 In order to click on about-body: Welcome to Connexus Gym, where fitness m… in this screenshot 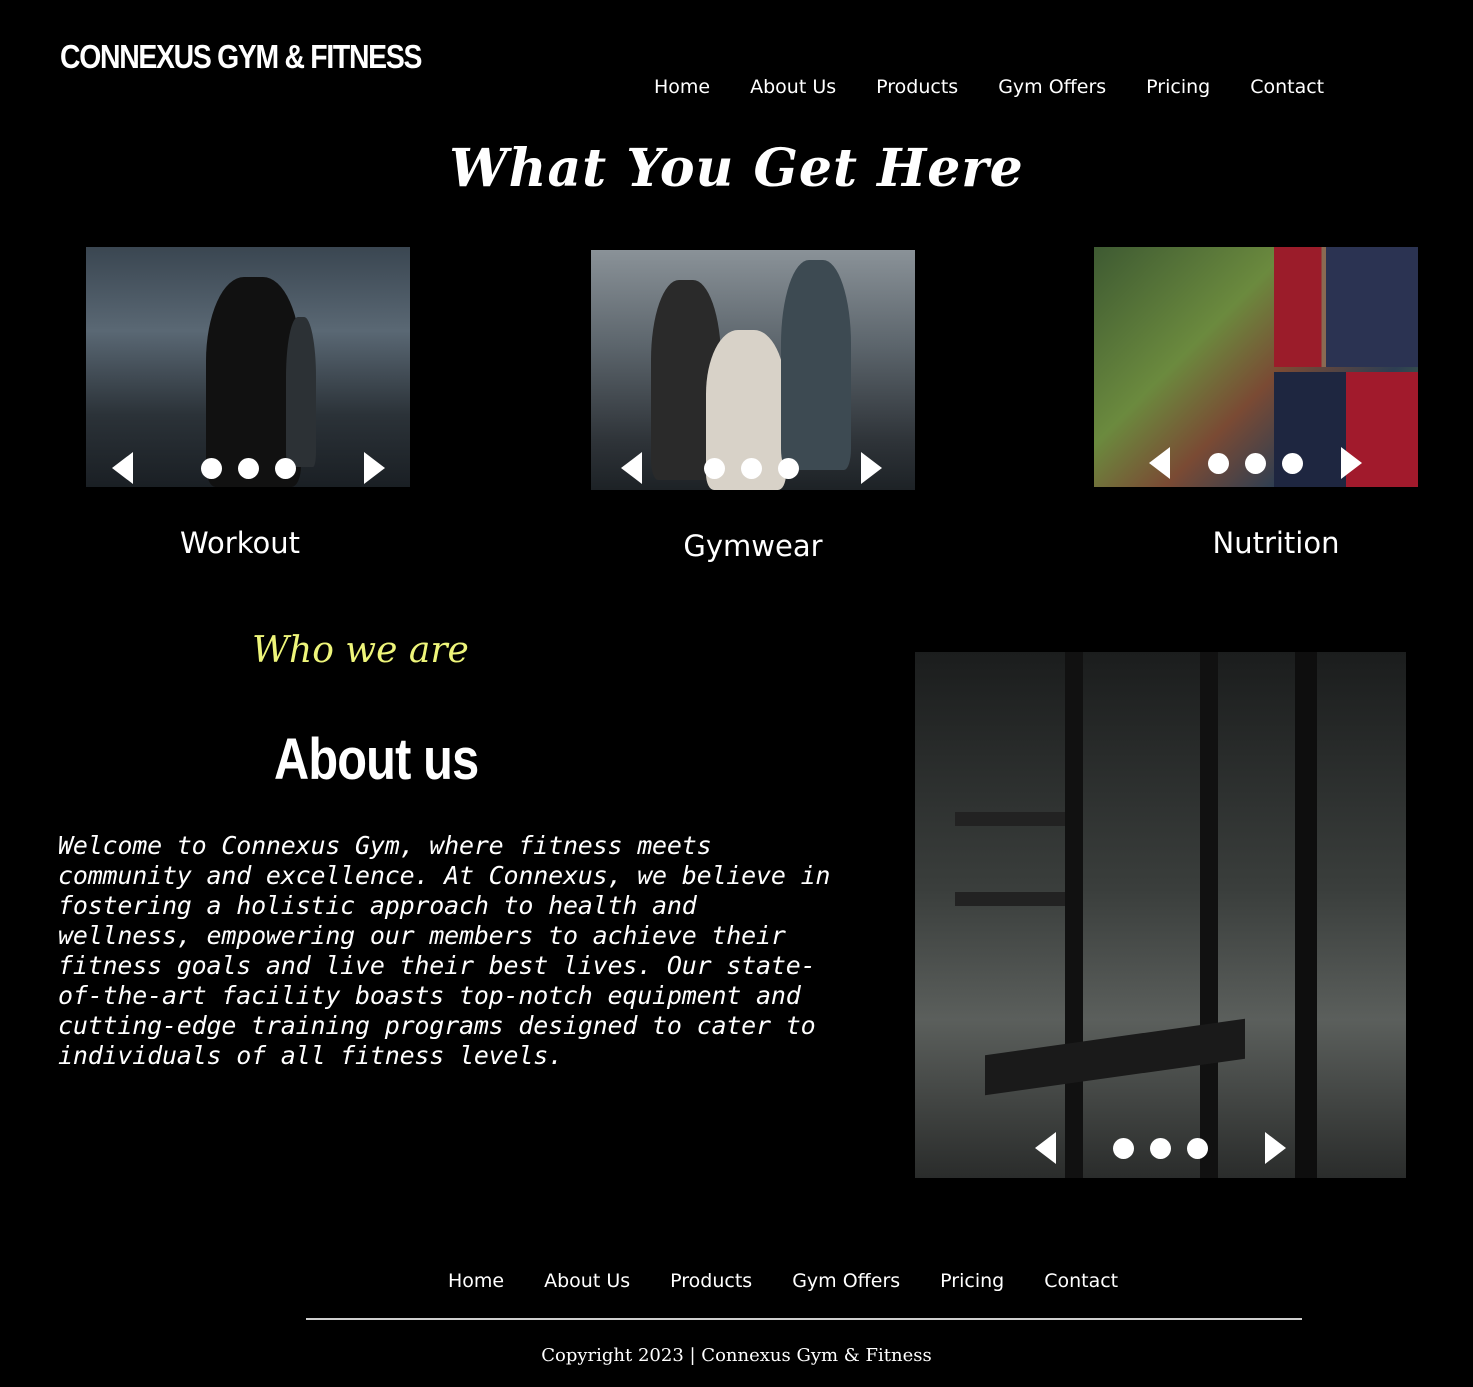, I will do `click(444, 950)`.